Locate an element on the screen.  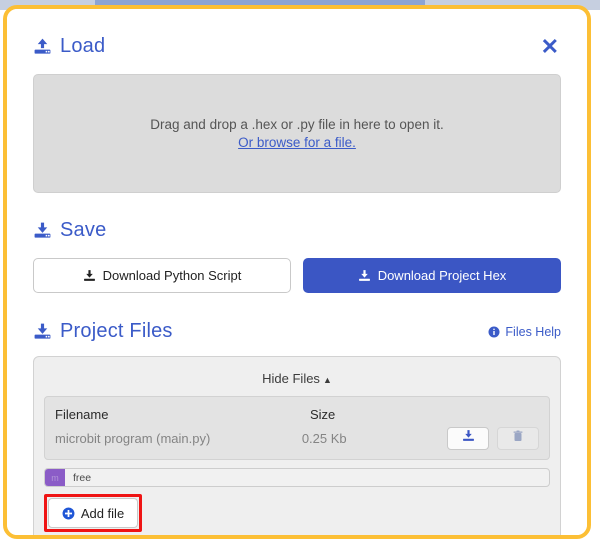
project-files-title: Project Files is located at coordinates (116, 331).